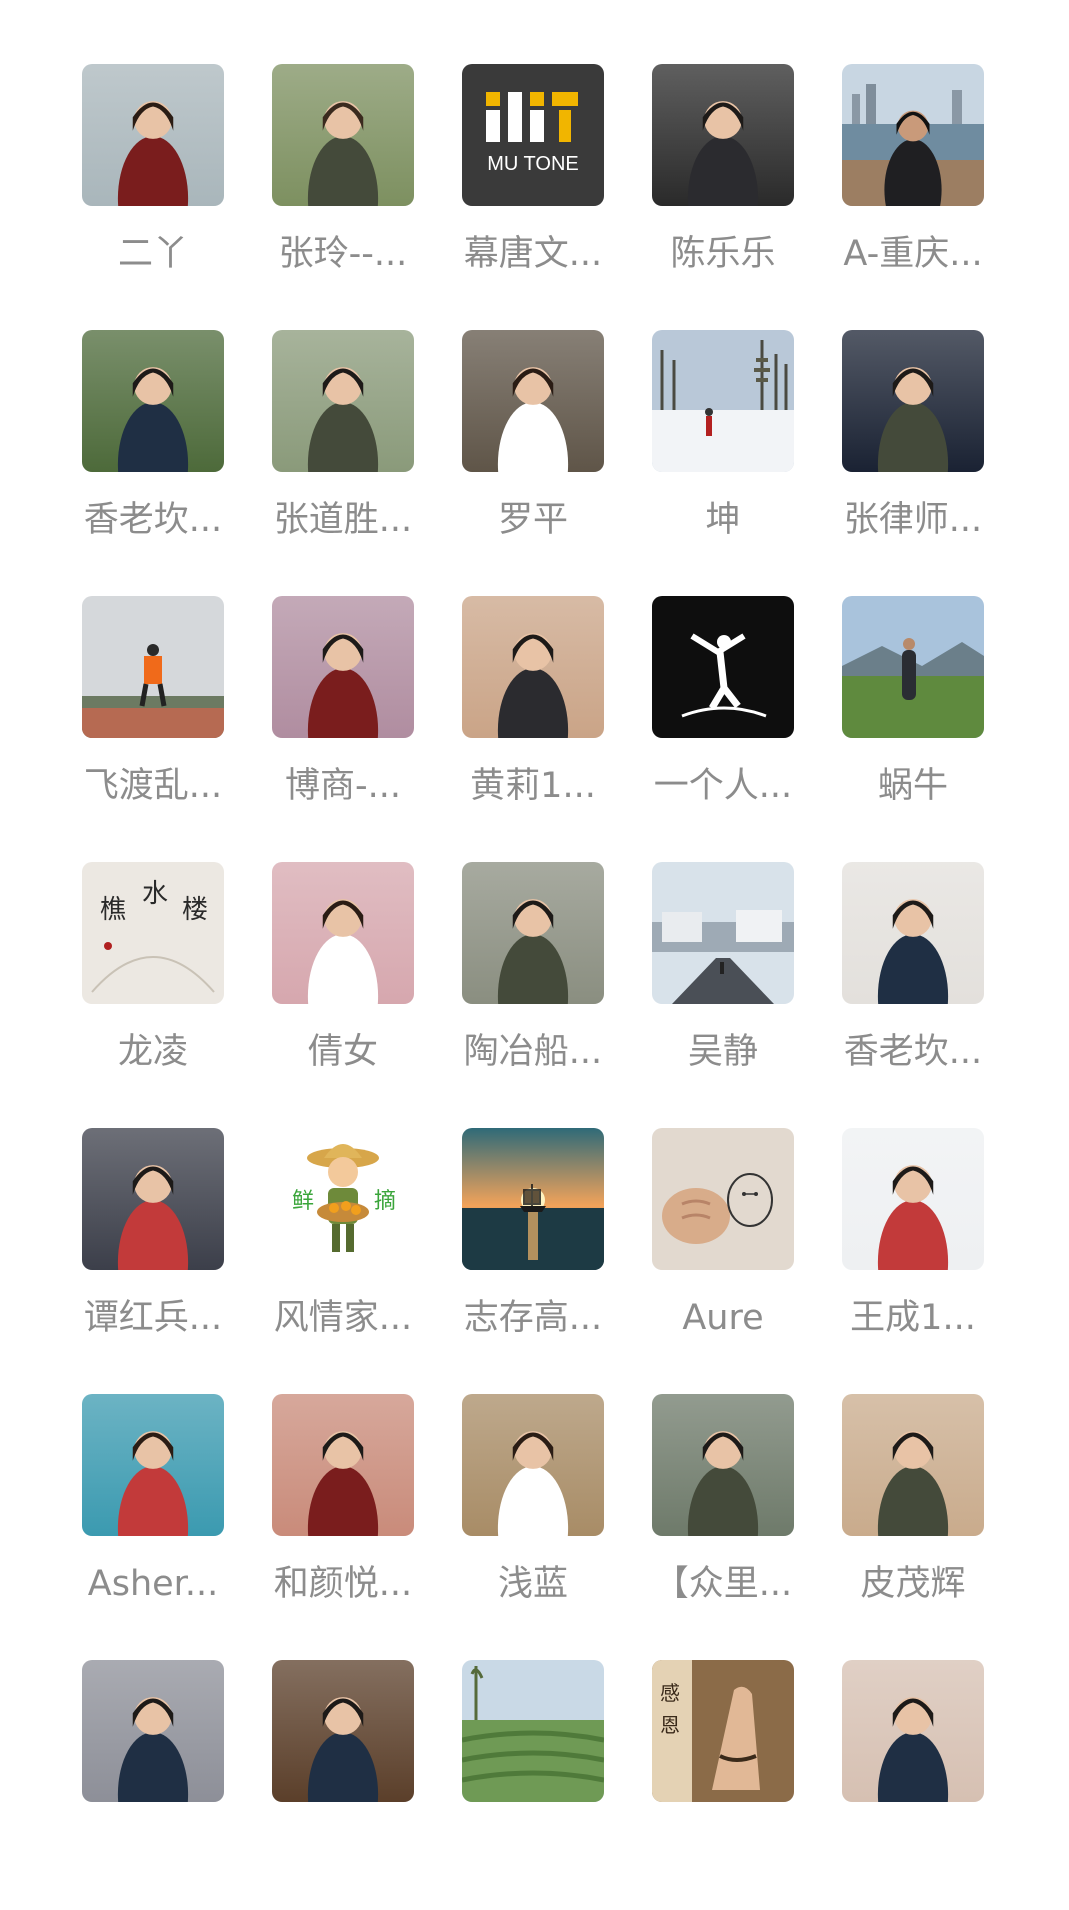 This screenshot has height=1910, width=1069. I want to click on member-name: 蜗牛, so click(912, 786).